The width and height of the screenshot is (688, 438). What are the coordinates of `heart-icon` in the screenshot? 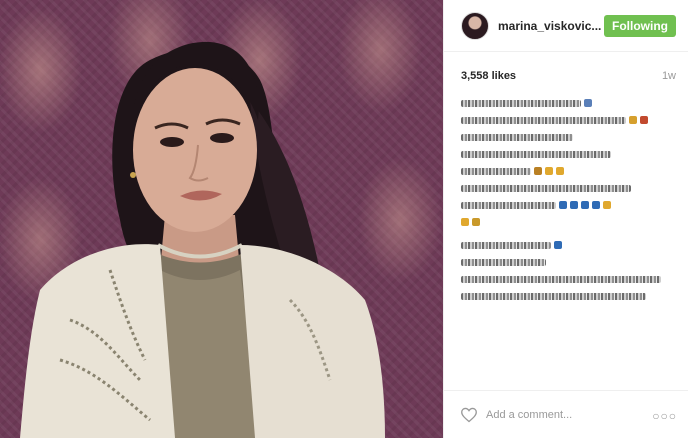 It's located at (469, 415).